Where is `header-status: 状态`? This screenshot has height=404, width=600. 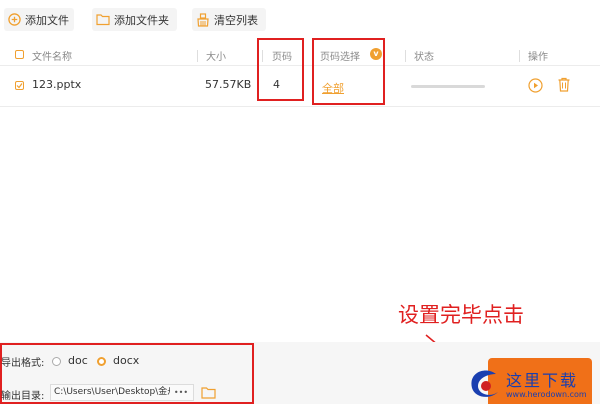
header-status: 状态 is located at coordinates (424, 57).